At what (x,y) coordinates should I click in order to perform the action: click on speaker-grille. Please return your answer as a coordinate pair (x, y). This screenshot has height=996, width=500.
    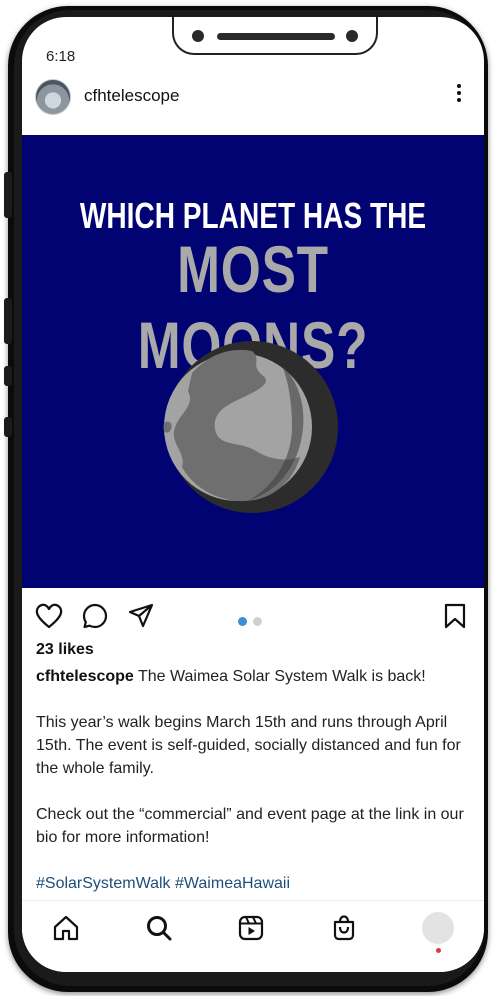
    Looking at the image, I should click on (276, 36).